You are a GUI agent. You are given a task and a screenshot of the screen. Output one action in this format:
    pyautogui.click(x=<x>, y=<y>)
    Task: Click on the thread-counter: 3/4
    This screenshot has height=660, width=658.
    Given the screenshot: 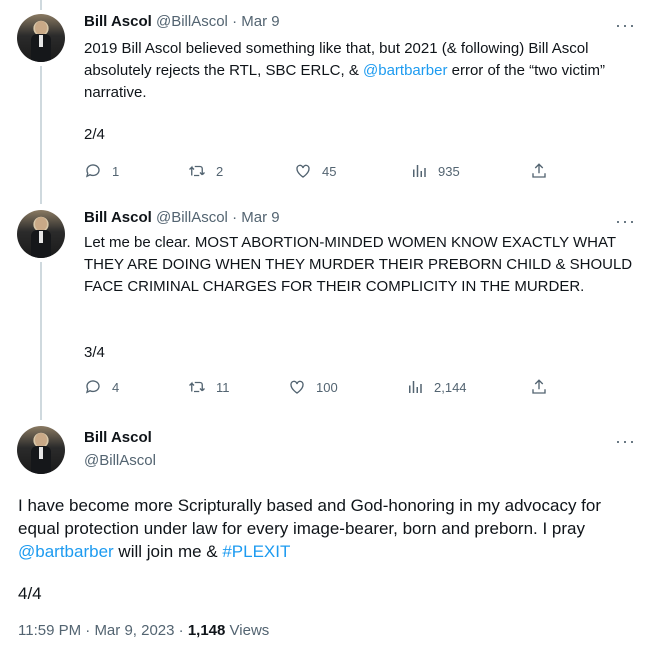 What is the action you would take?
    pyautogui.click(x=94, y=352)
    